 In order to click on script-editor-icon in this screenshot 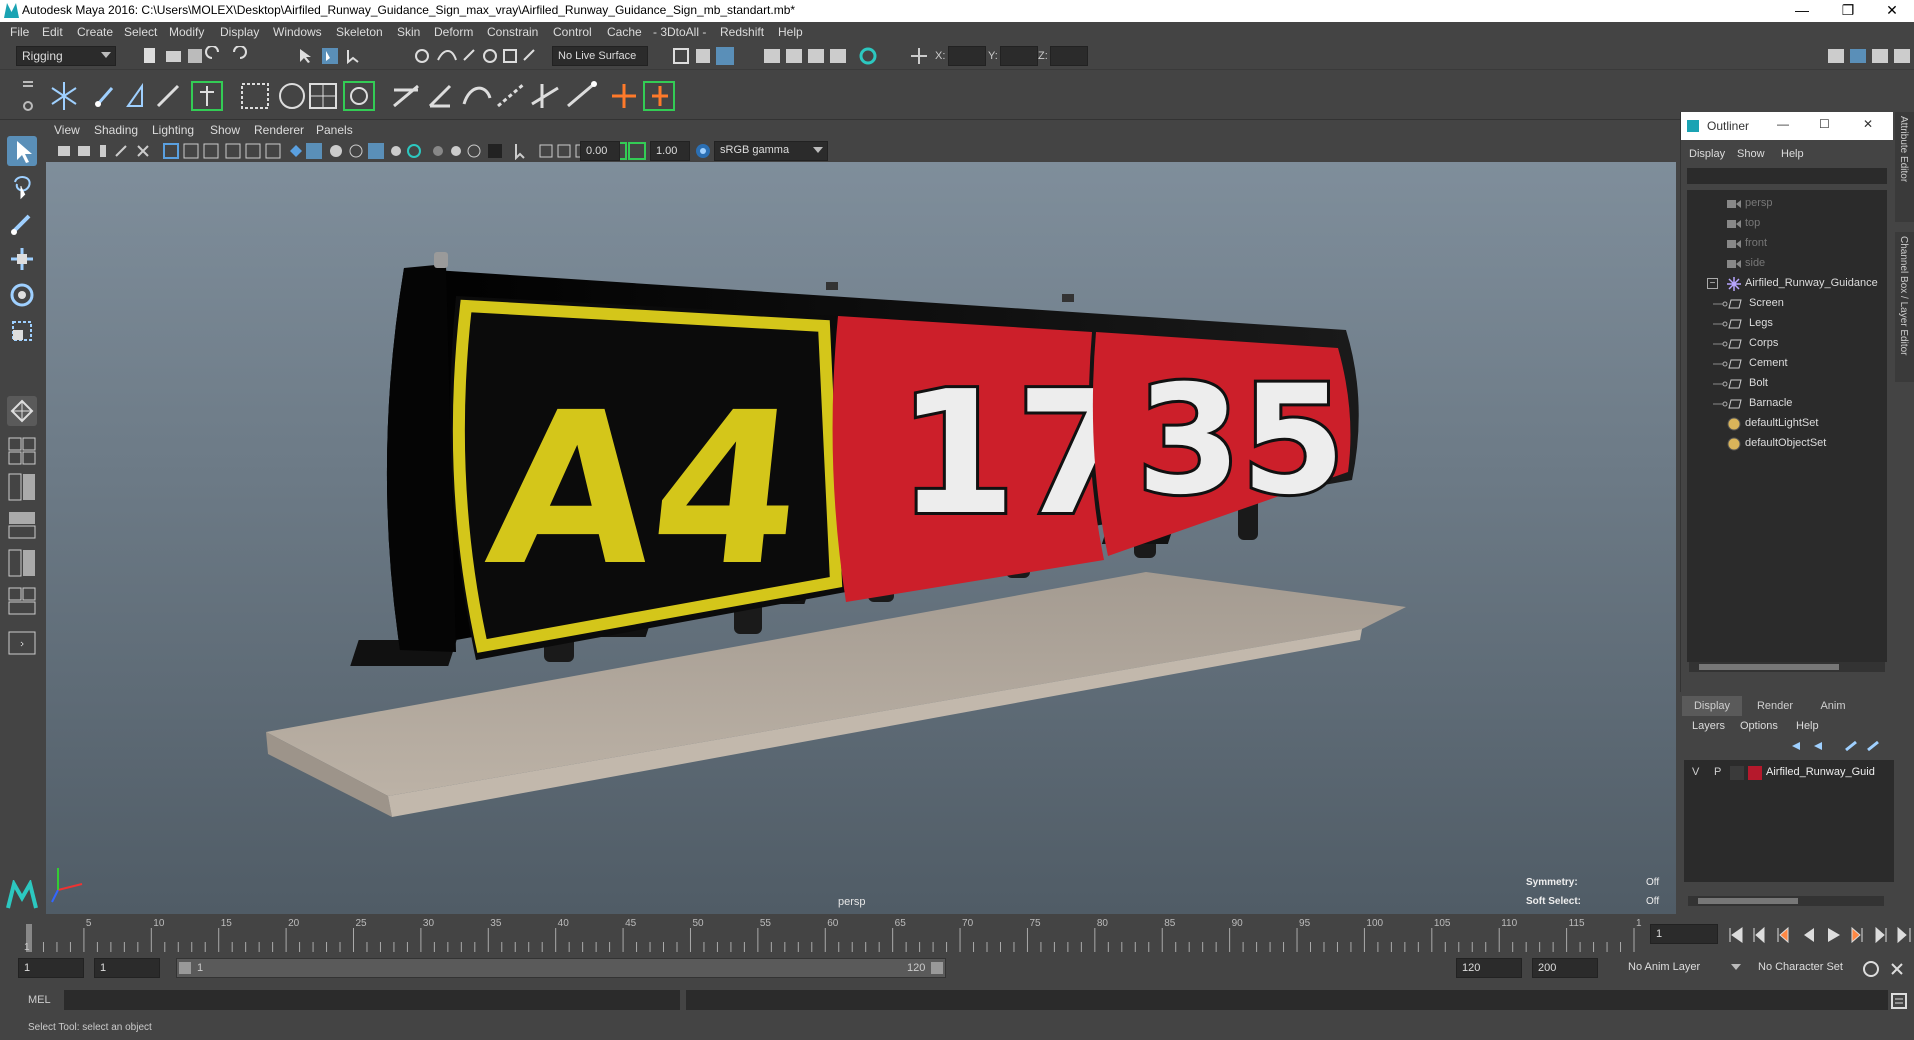, I will do `click(1900, 1001)`.